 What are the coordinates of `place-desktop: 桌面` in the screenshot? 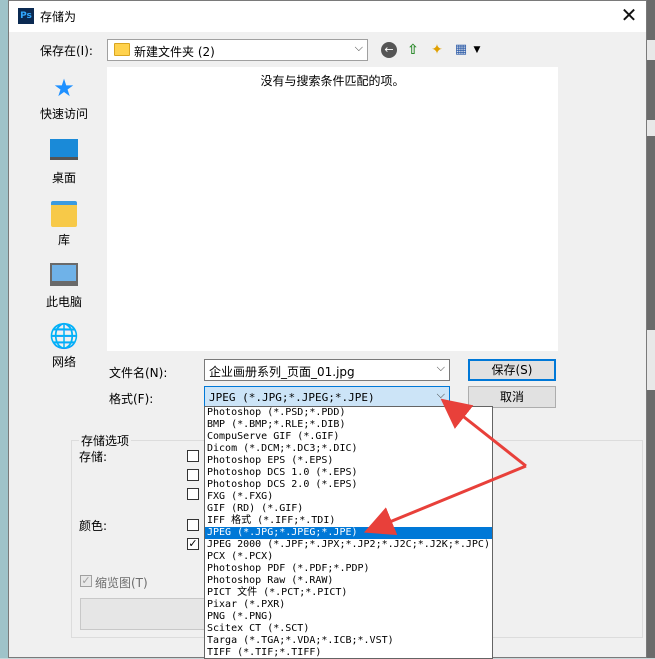 It's located at (64, 161).